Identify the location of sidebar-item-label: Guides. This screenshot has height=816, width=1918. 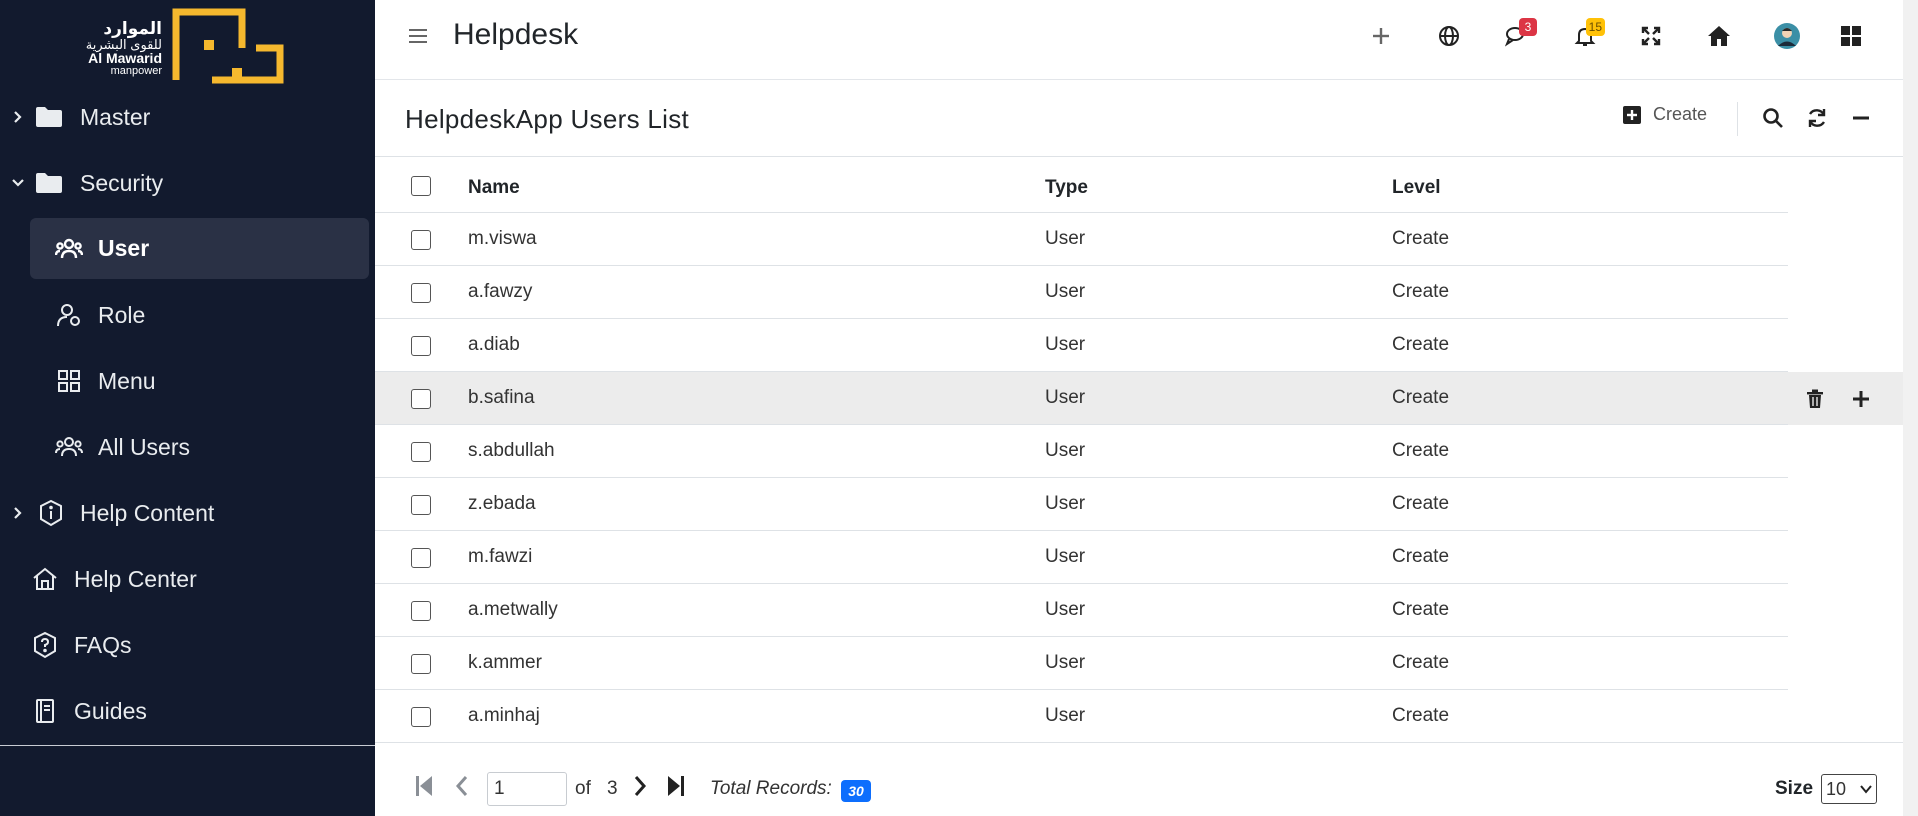
(110, 710).